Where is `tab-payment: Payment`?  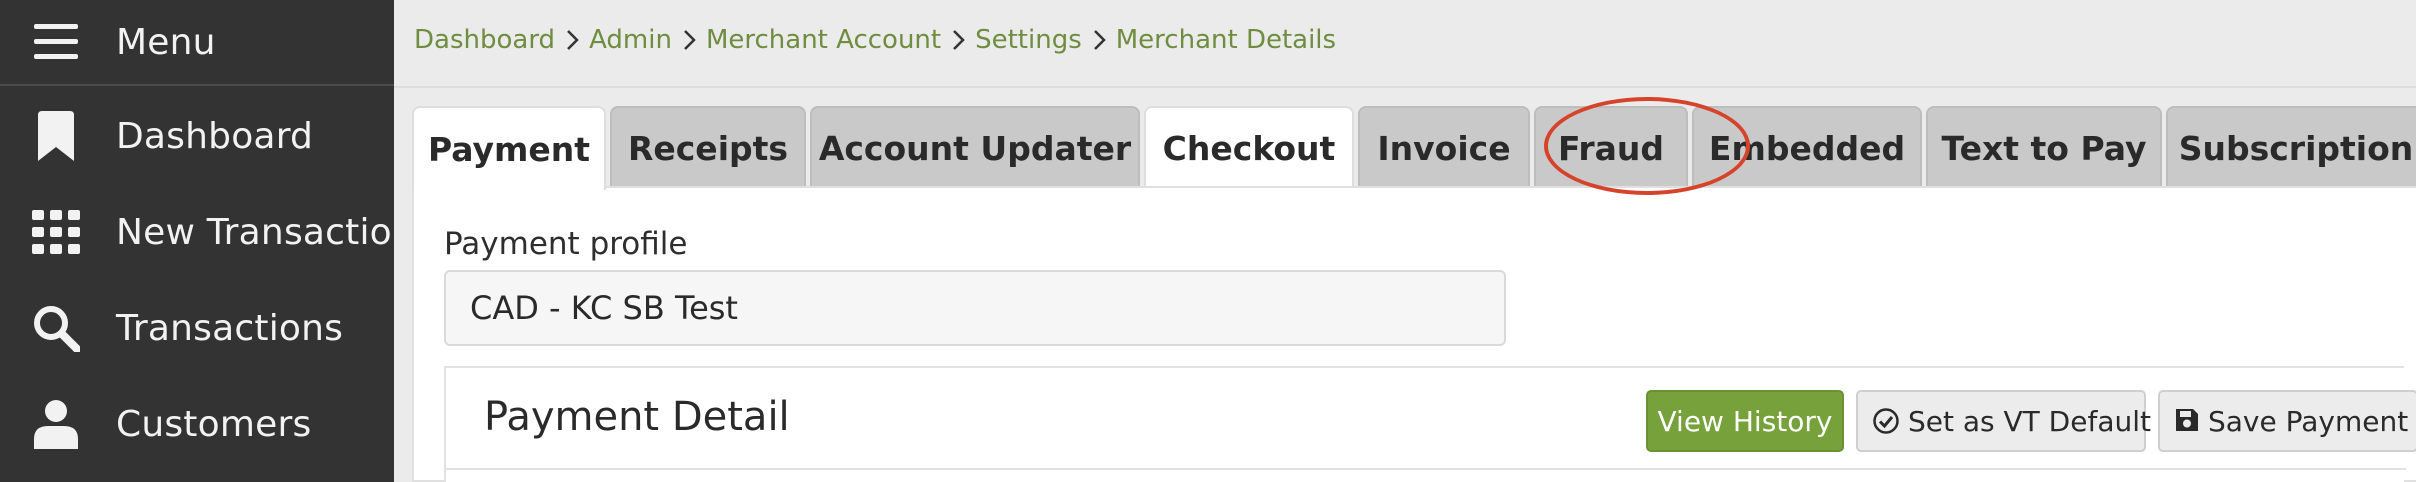
tab-payment: Payment is located at coordinates (509, 148).